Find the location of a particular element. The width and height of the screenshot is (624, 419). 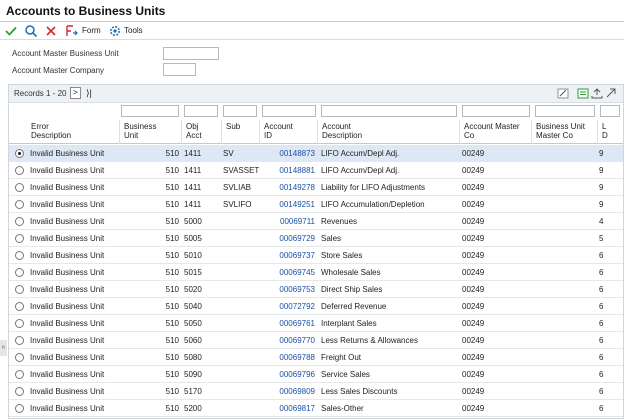

cell-account-id-link: 00069788 is located at coordinates (287, 357).